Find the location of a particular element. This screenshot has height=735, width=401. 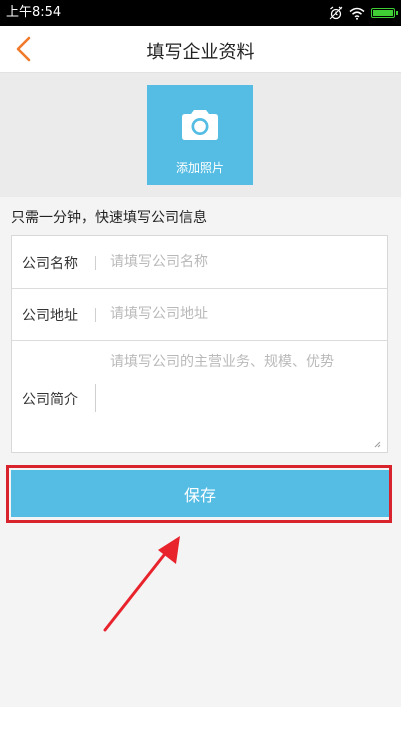

company-address-label: 公司地址 is located at coordinates (50, 316).